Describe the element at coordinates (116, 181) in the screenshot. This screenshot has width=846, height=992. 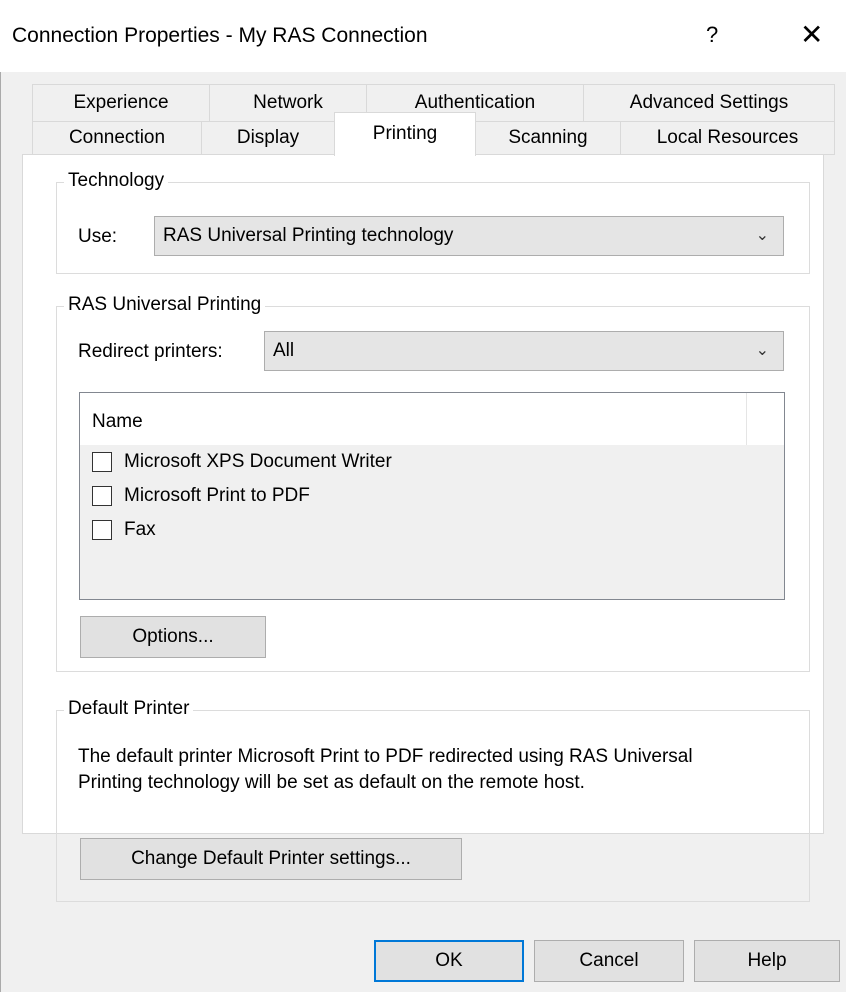
I see `technology-legend: Technology` at that location.